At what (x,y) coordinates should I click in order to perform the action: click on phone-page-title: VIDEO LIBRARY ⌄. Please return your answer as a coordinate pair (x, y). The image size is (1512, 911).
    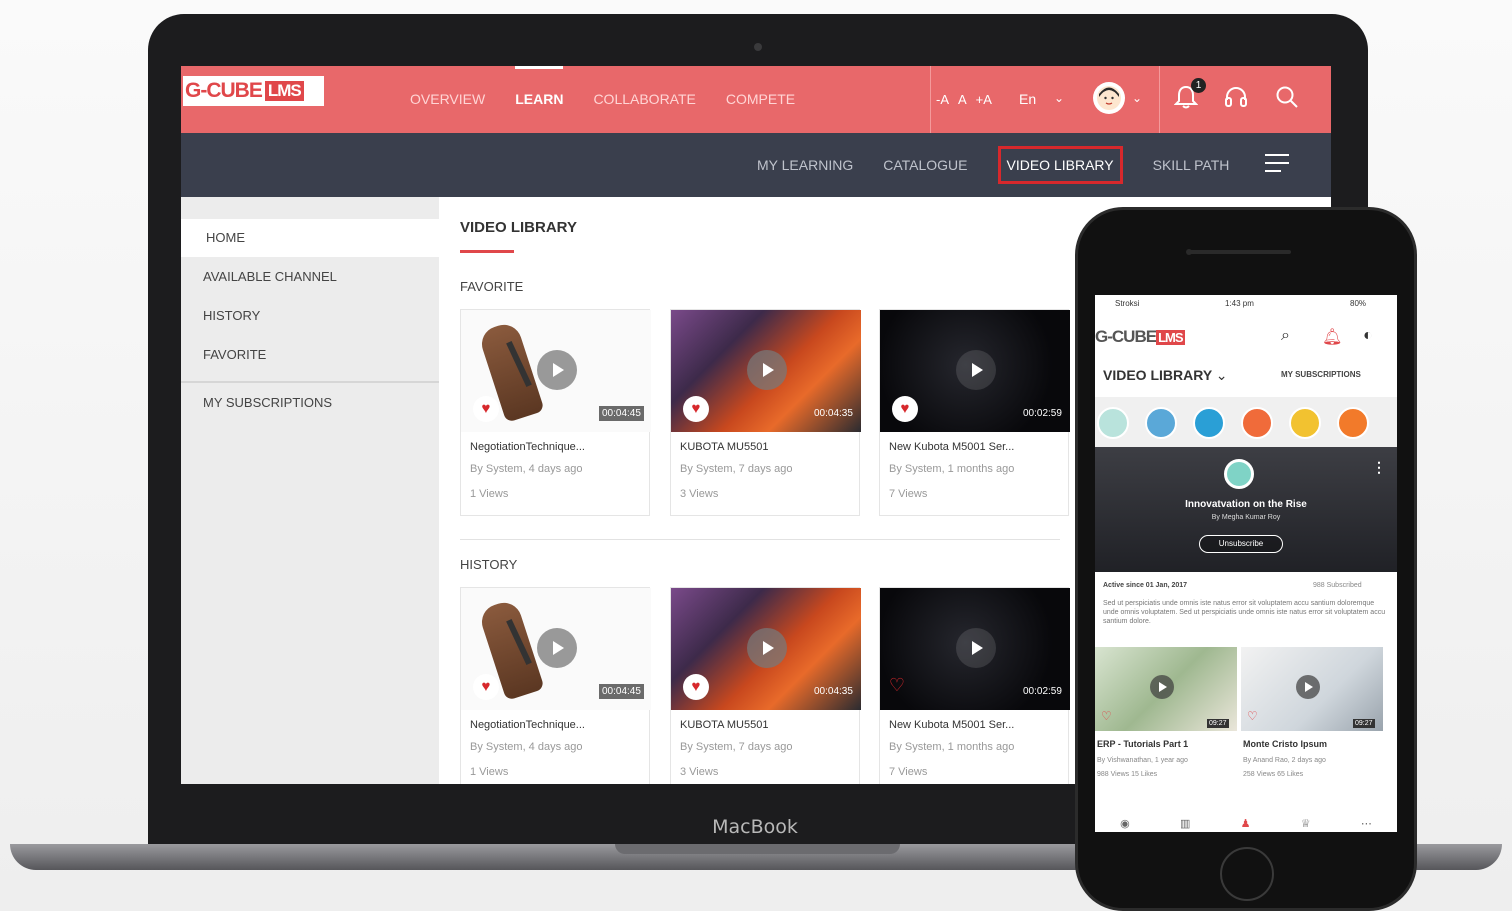
    Looking at the image, I should click on (1165, 375).